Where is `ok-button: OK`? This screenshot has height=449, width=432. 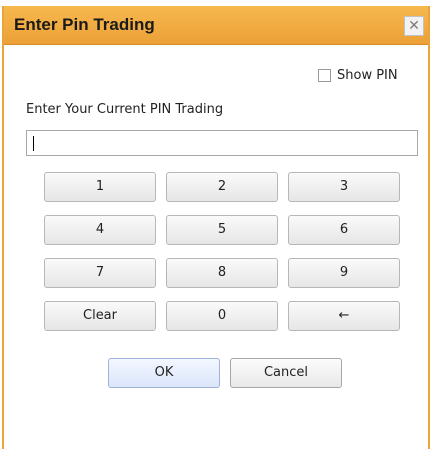
ok-button: OK is located at coordinates (164, 373).